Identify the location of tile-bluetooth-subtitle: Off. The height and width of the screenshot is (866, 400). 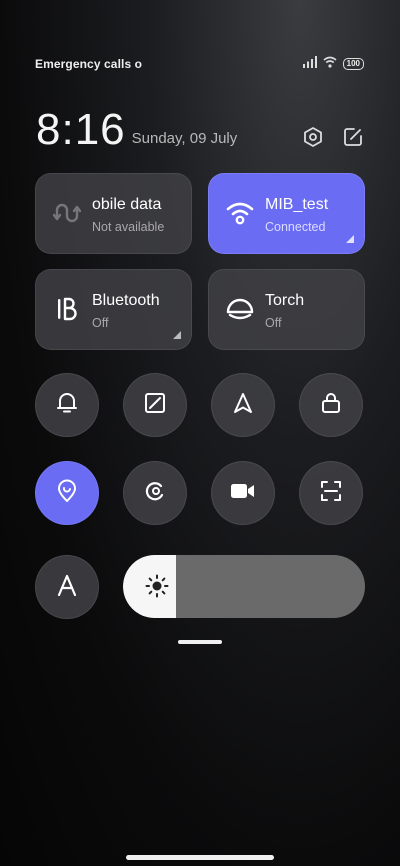
(100, 323).